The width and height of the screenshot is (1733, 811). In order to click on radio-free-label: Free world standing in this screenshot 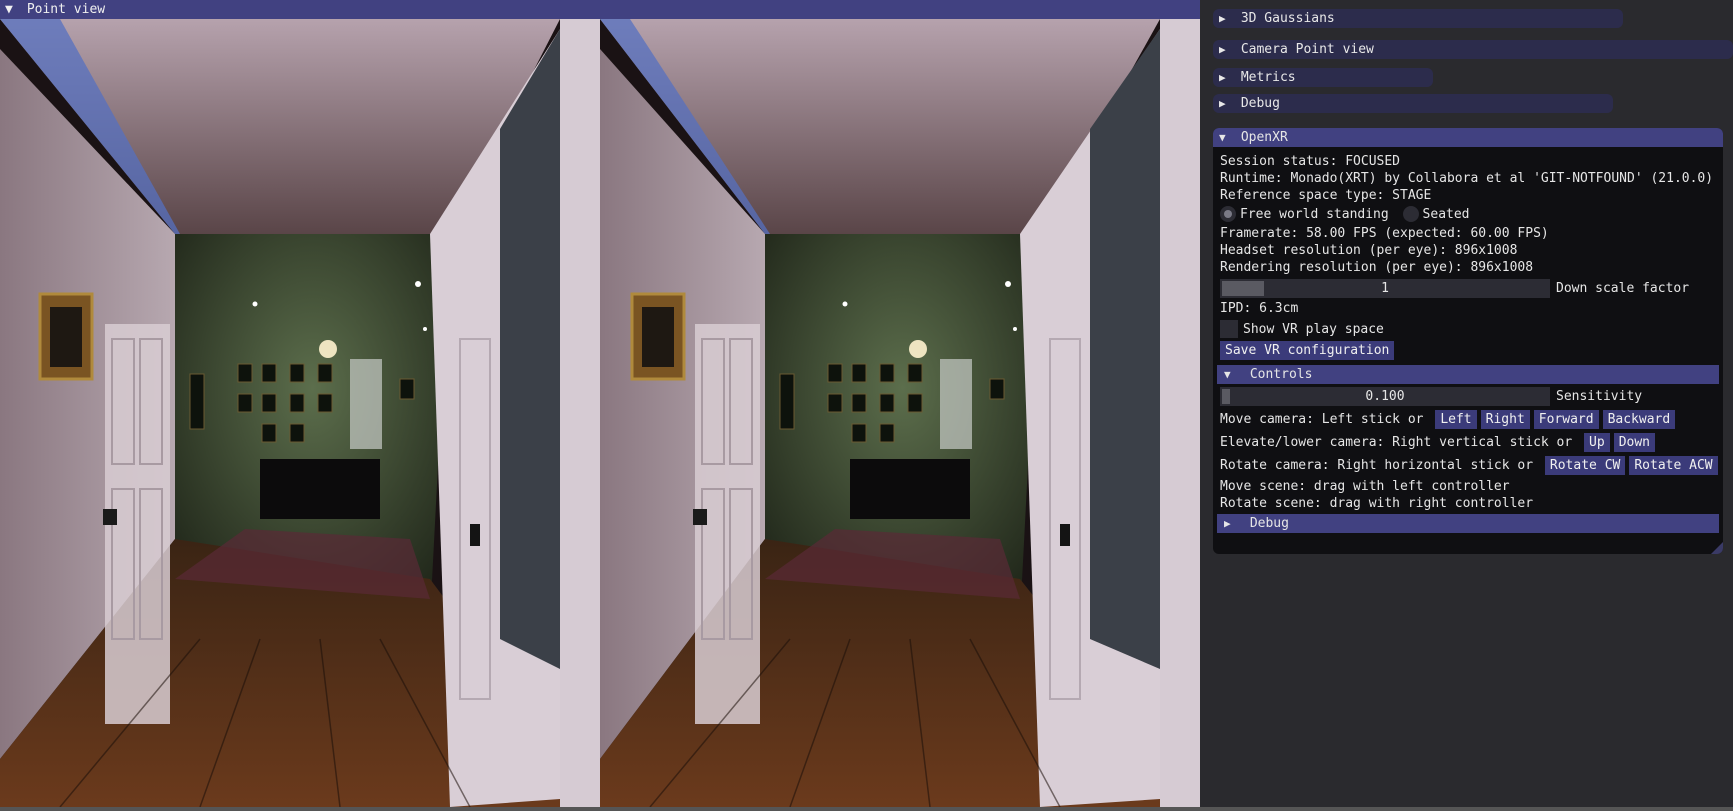, I will do `click(1314, 214)`.